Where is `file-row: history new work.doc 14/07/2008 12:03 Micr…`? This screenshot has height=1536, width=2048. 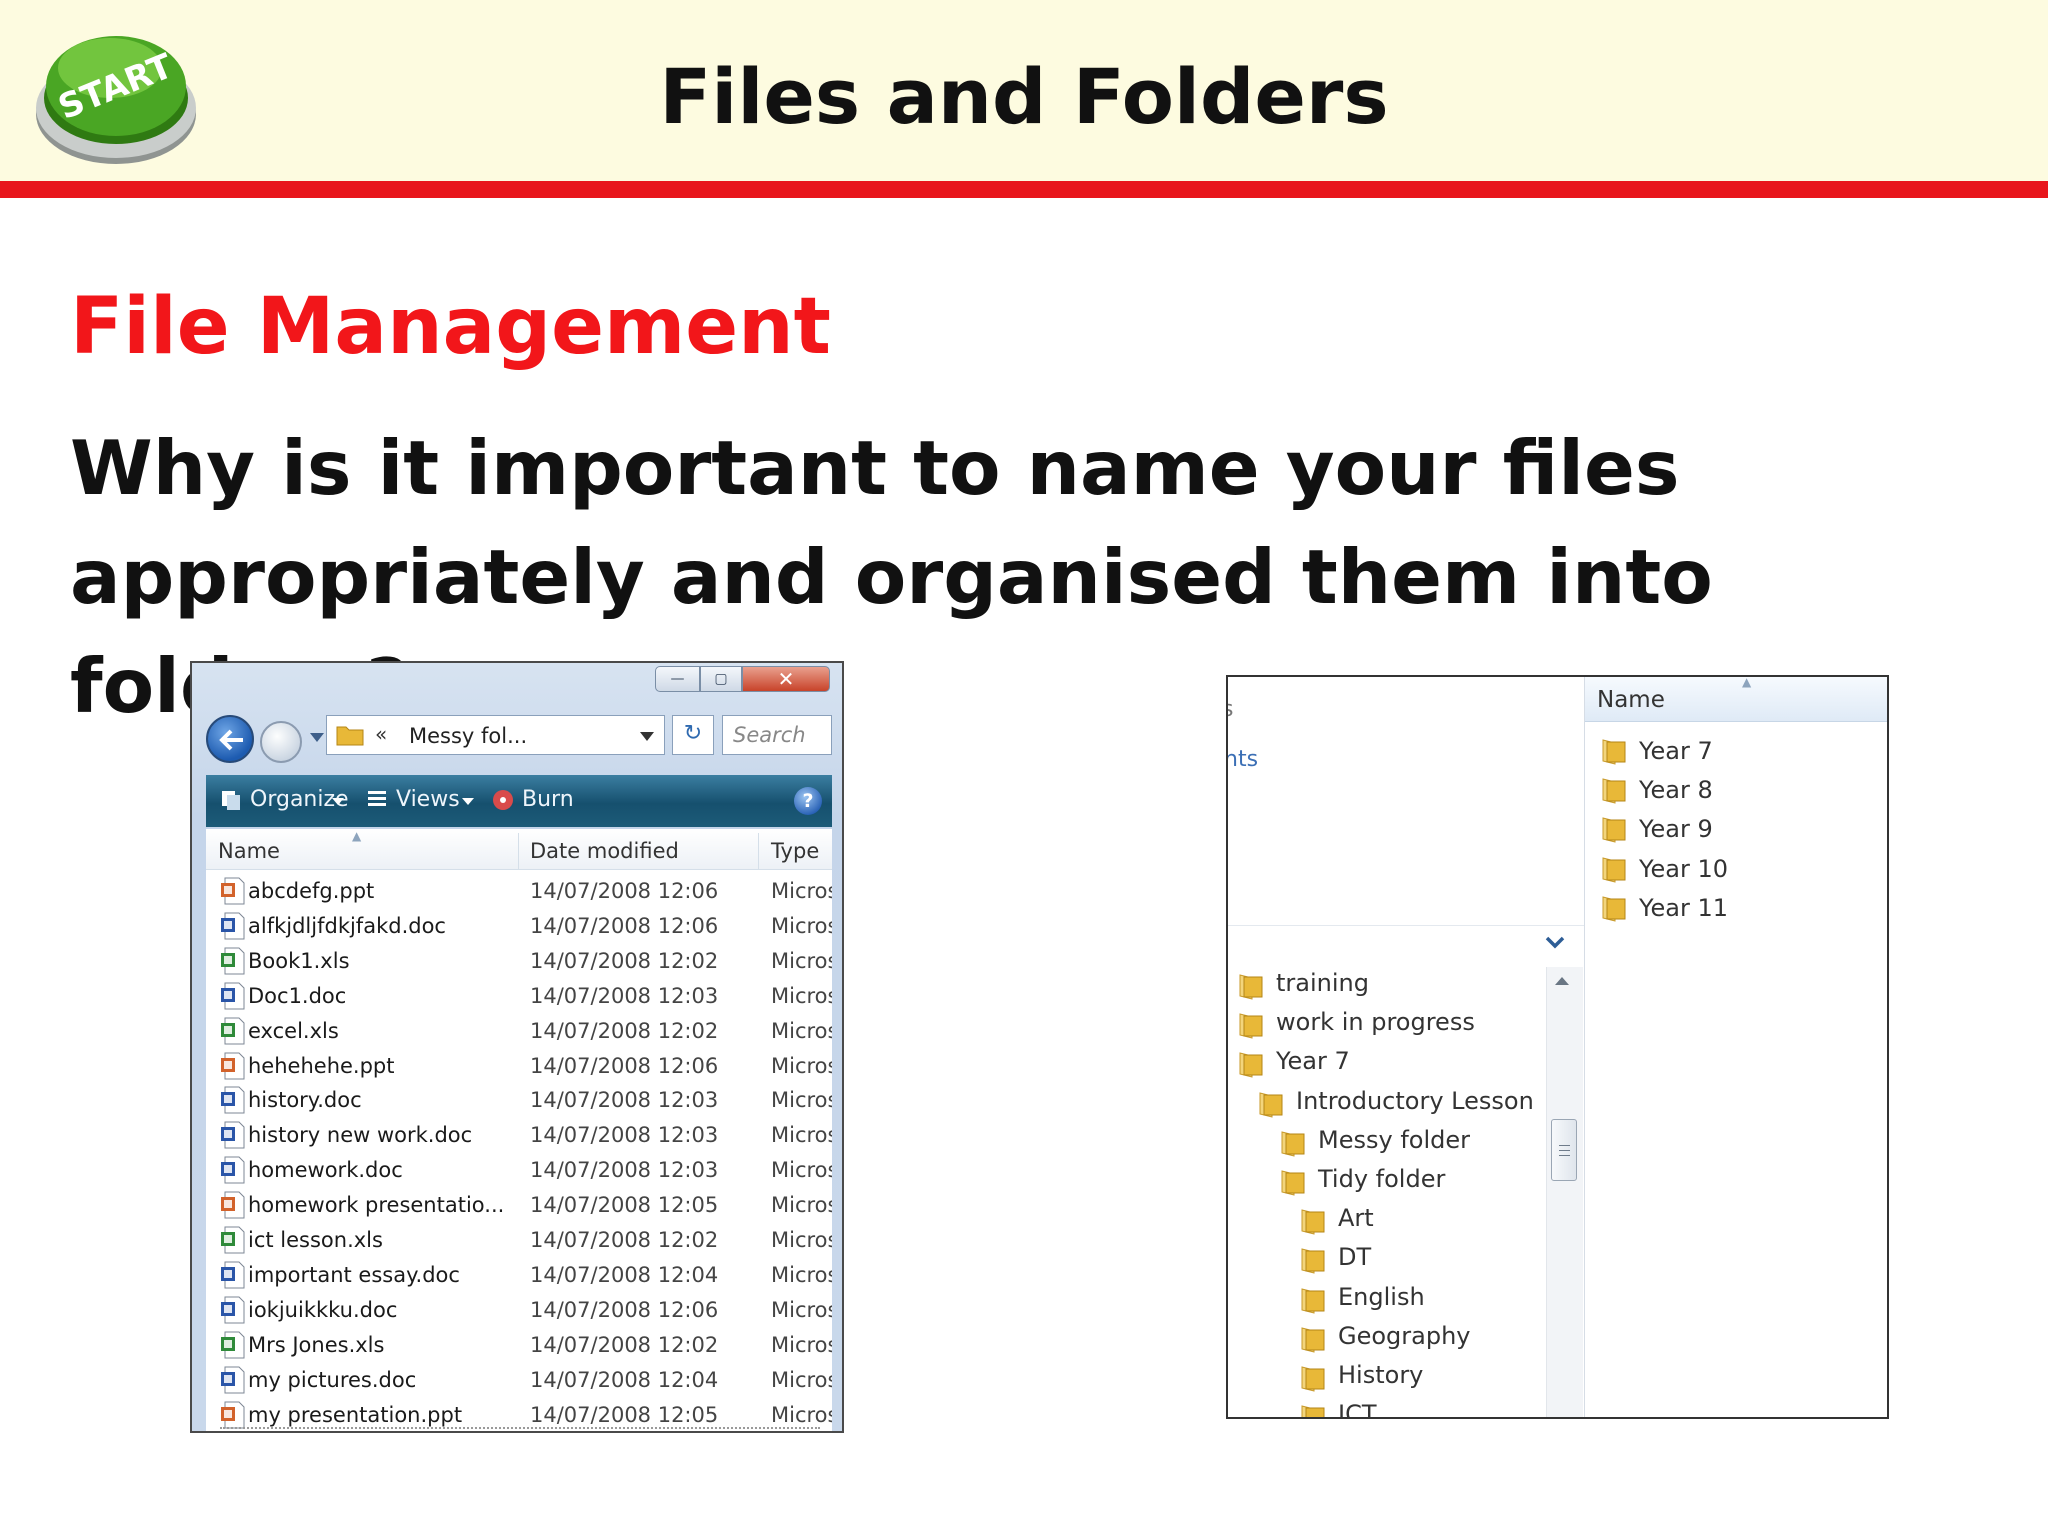 file-row: history new work.doc 14/07/2008 12:03 Micr… is located at coordinates (519, 1136).